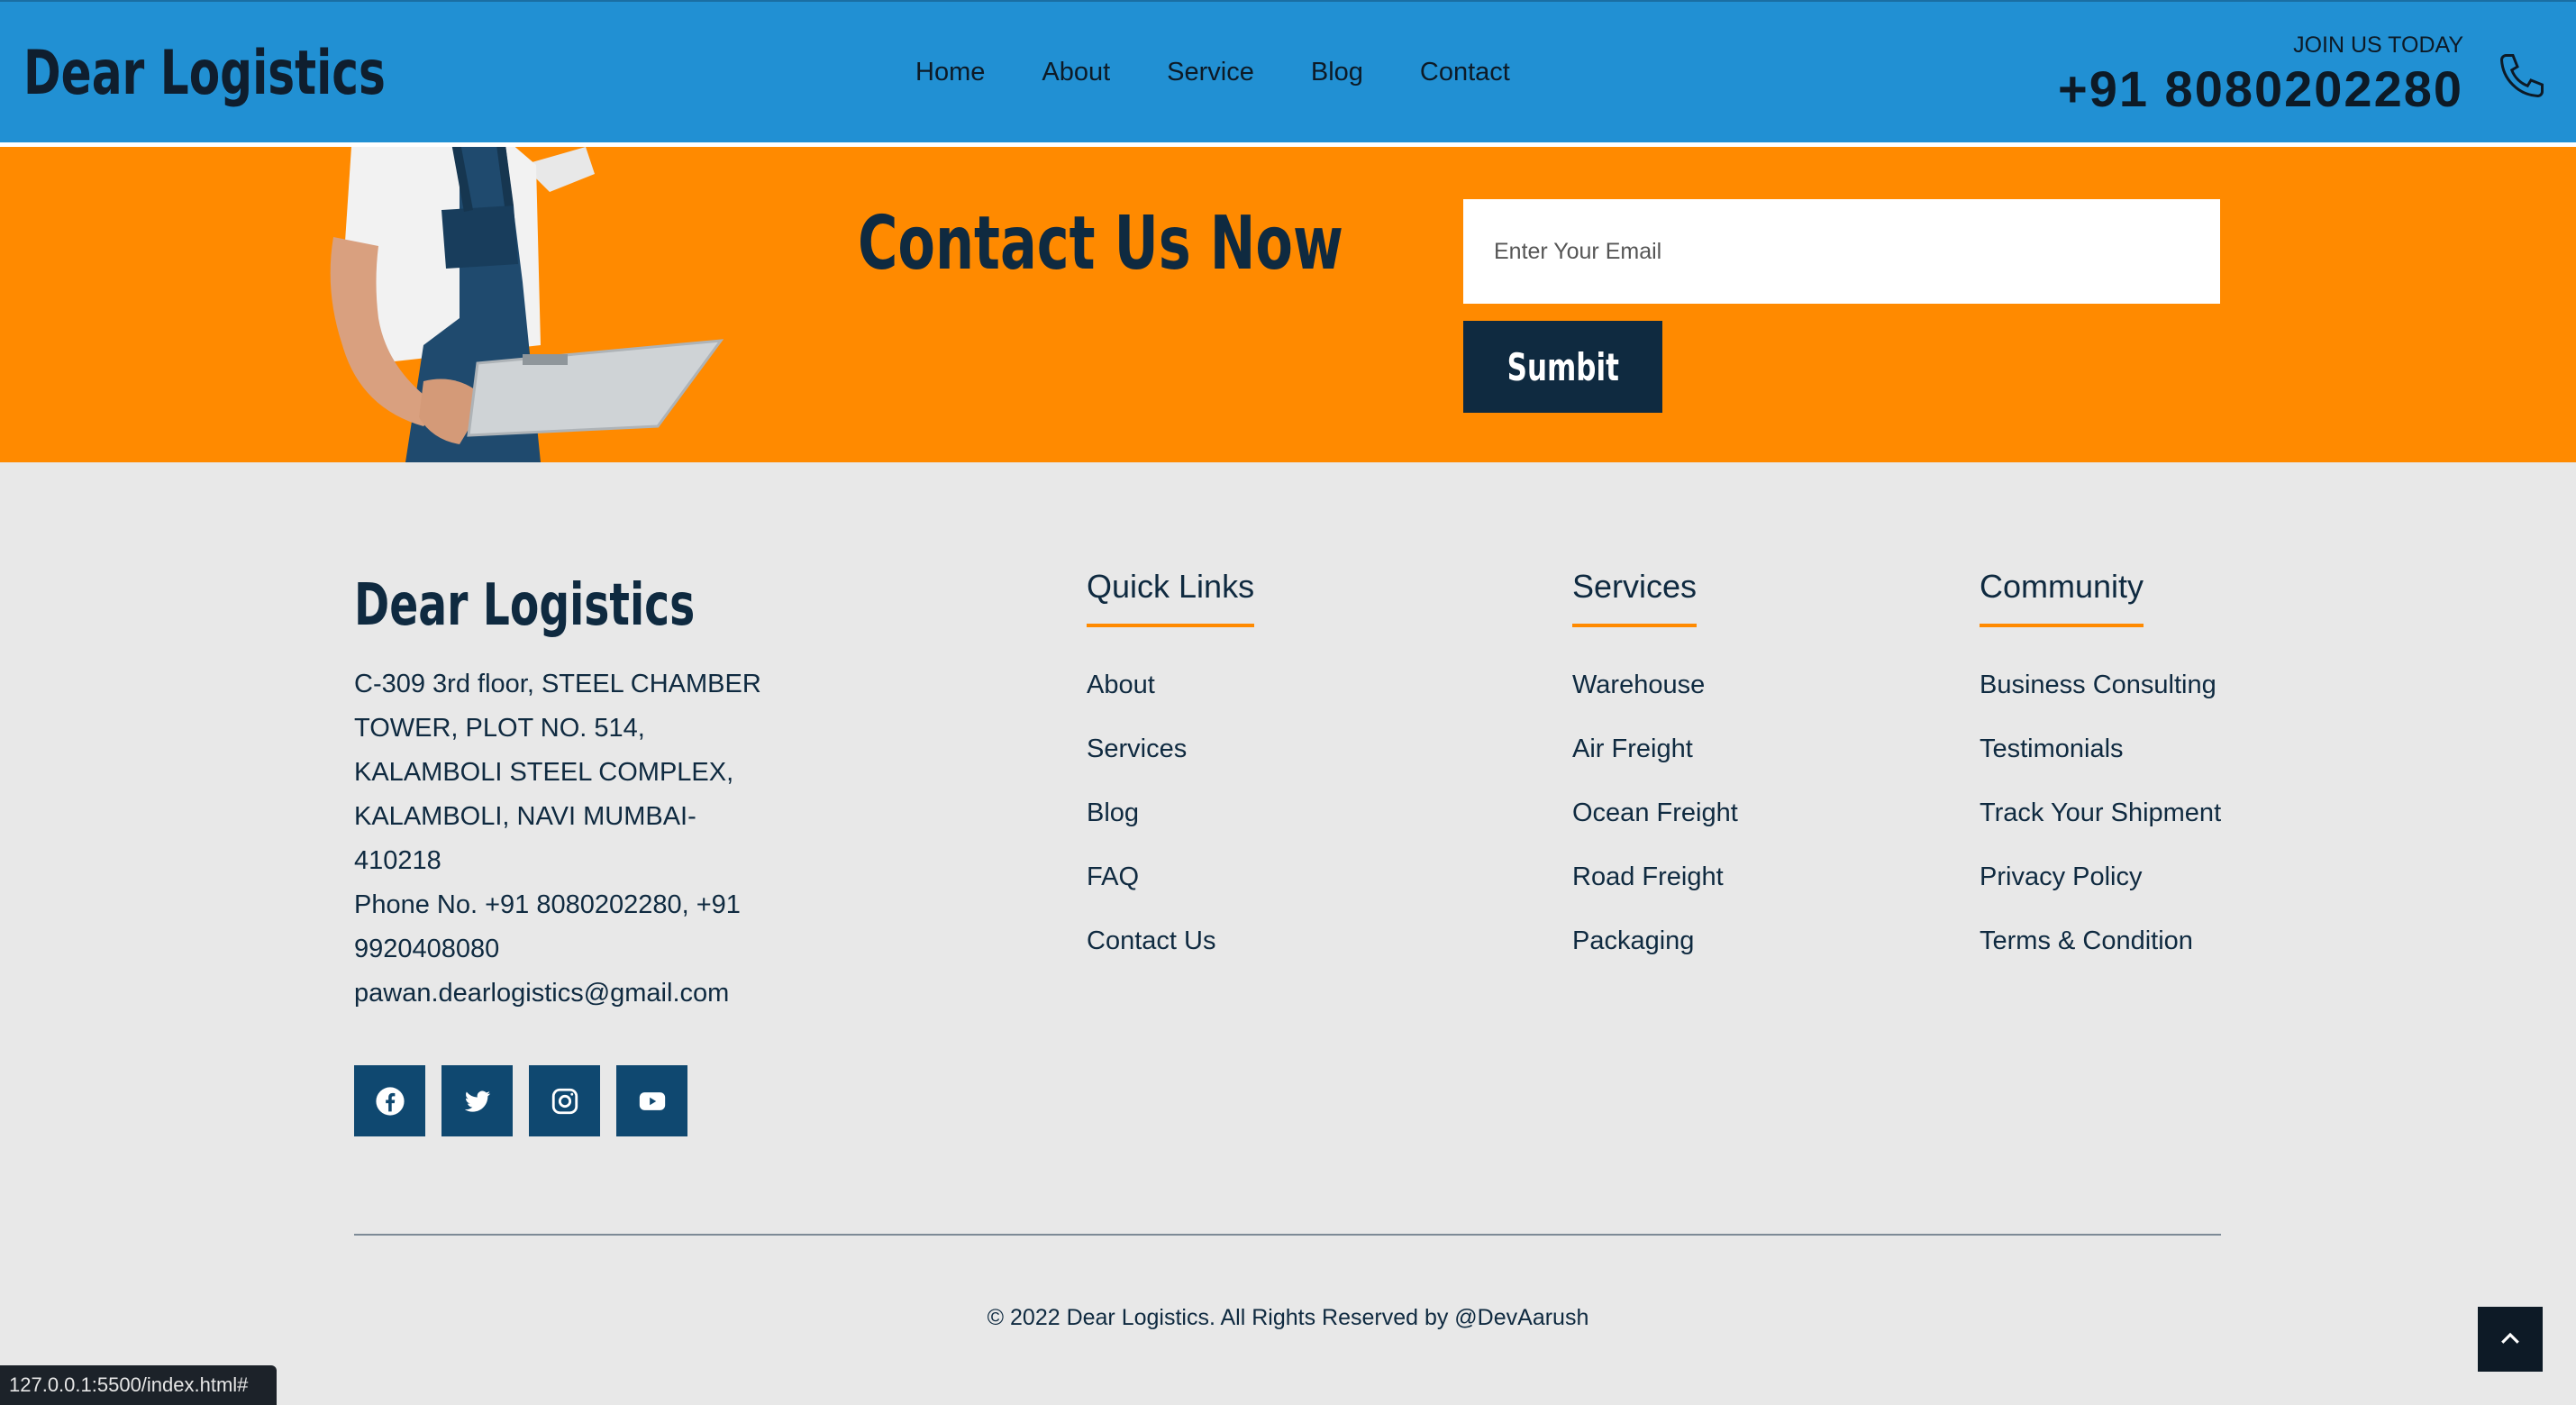 This screenshot has height=1405, width=2576. What do you see at coordinates (2260, 89) in the screenshot?
I see `header-phone-number: +91 8080202280` at bounding box center [2260, 89].